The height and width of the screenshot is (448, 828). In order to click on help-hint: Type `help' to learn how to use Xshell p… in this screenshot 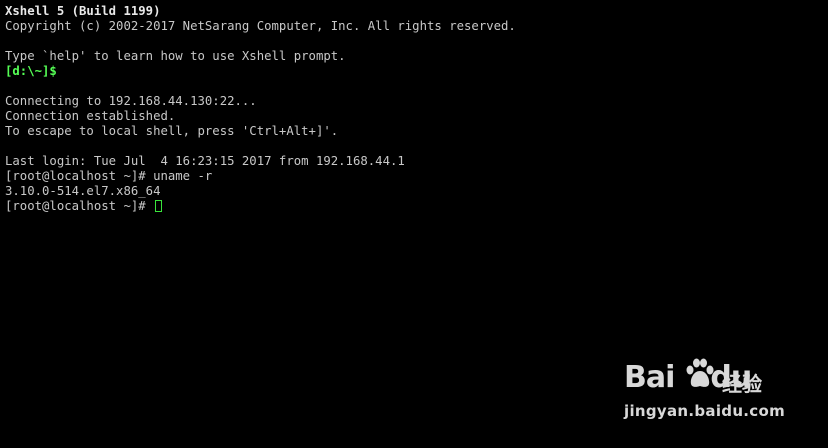, I will do `click(175, 56)`.